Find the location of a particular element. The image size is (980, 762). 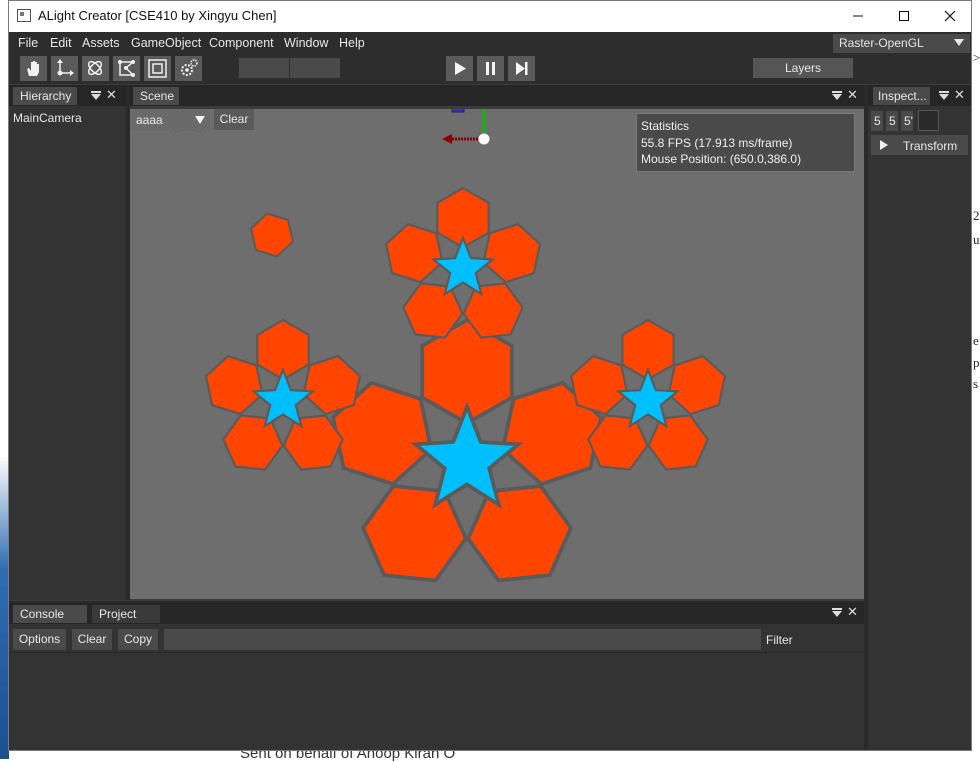

title-bar: ALight Creator [CSE410 by Xingyu Chen] is located at coordinates (490, 16).